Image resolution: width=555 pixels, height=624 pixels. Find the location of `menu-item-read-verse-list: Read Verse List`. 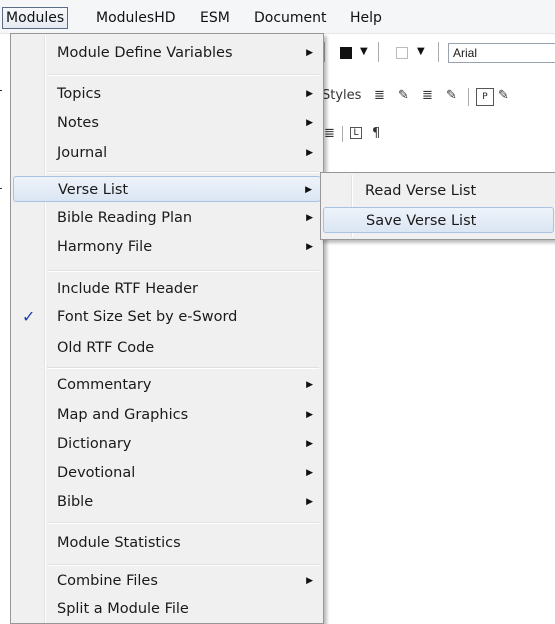

menu-item-read-verse-list: Read Verse List is located at coordinates (438, 191).